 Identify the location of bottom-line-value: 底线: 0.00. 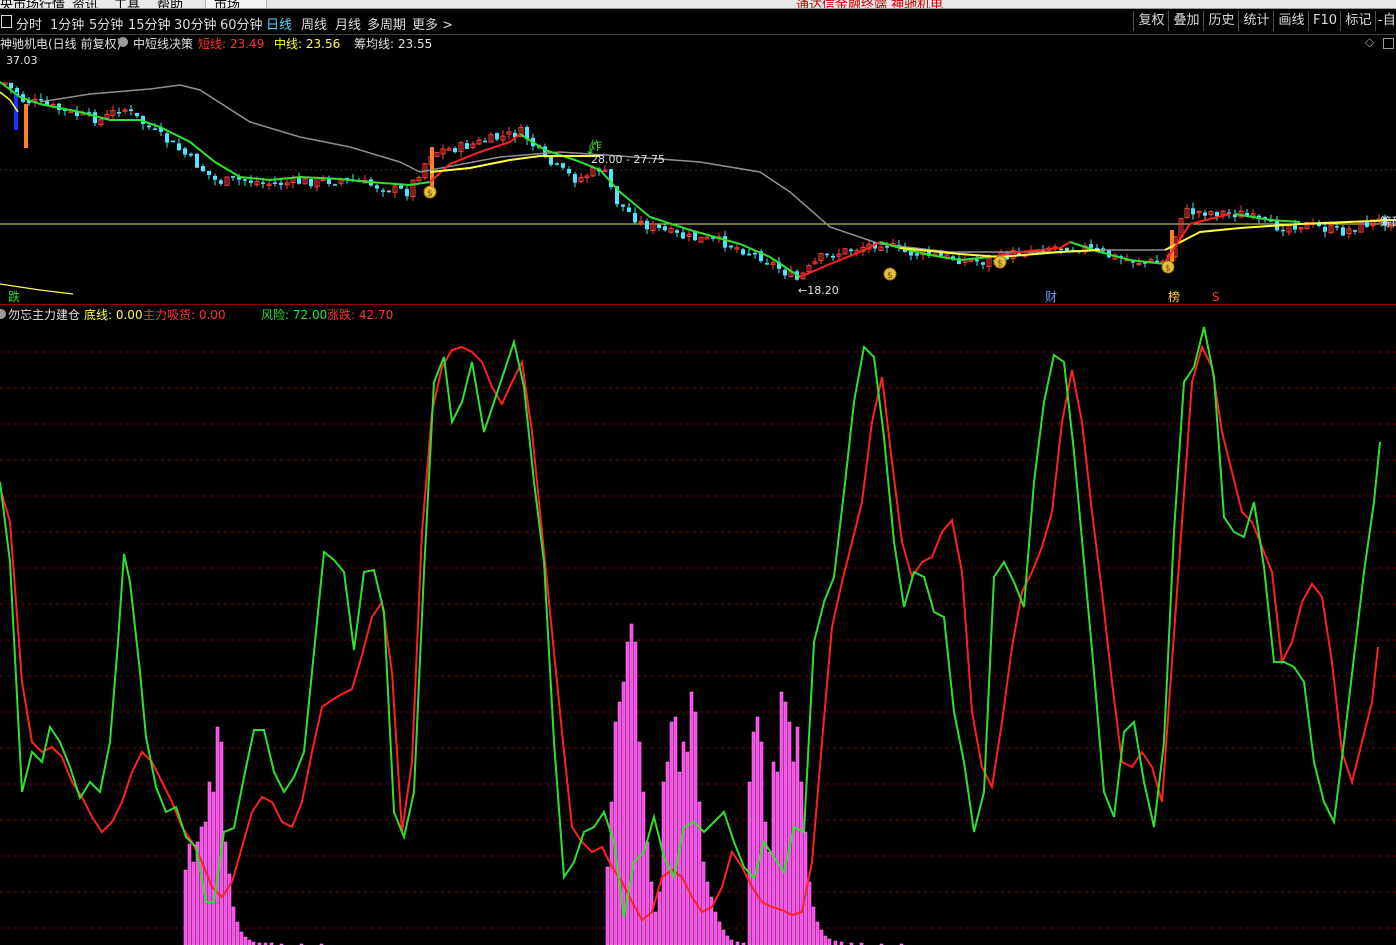
(113, 315).